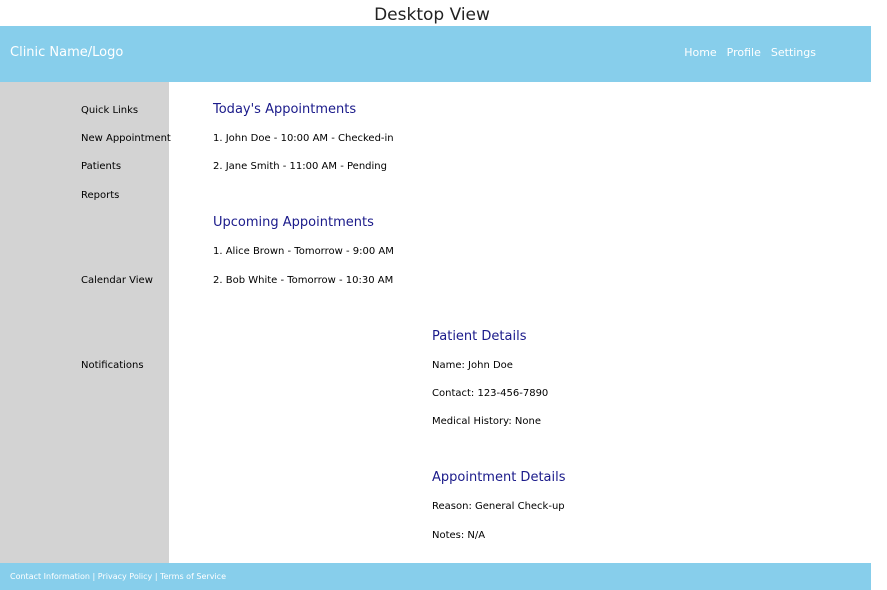 This screenshot has height=590, width=887. I want to click on nav-home-link: Home, so click(700, 53).